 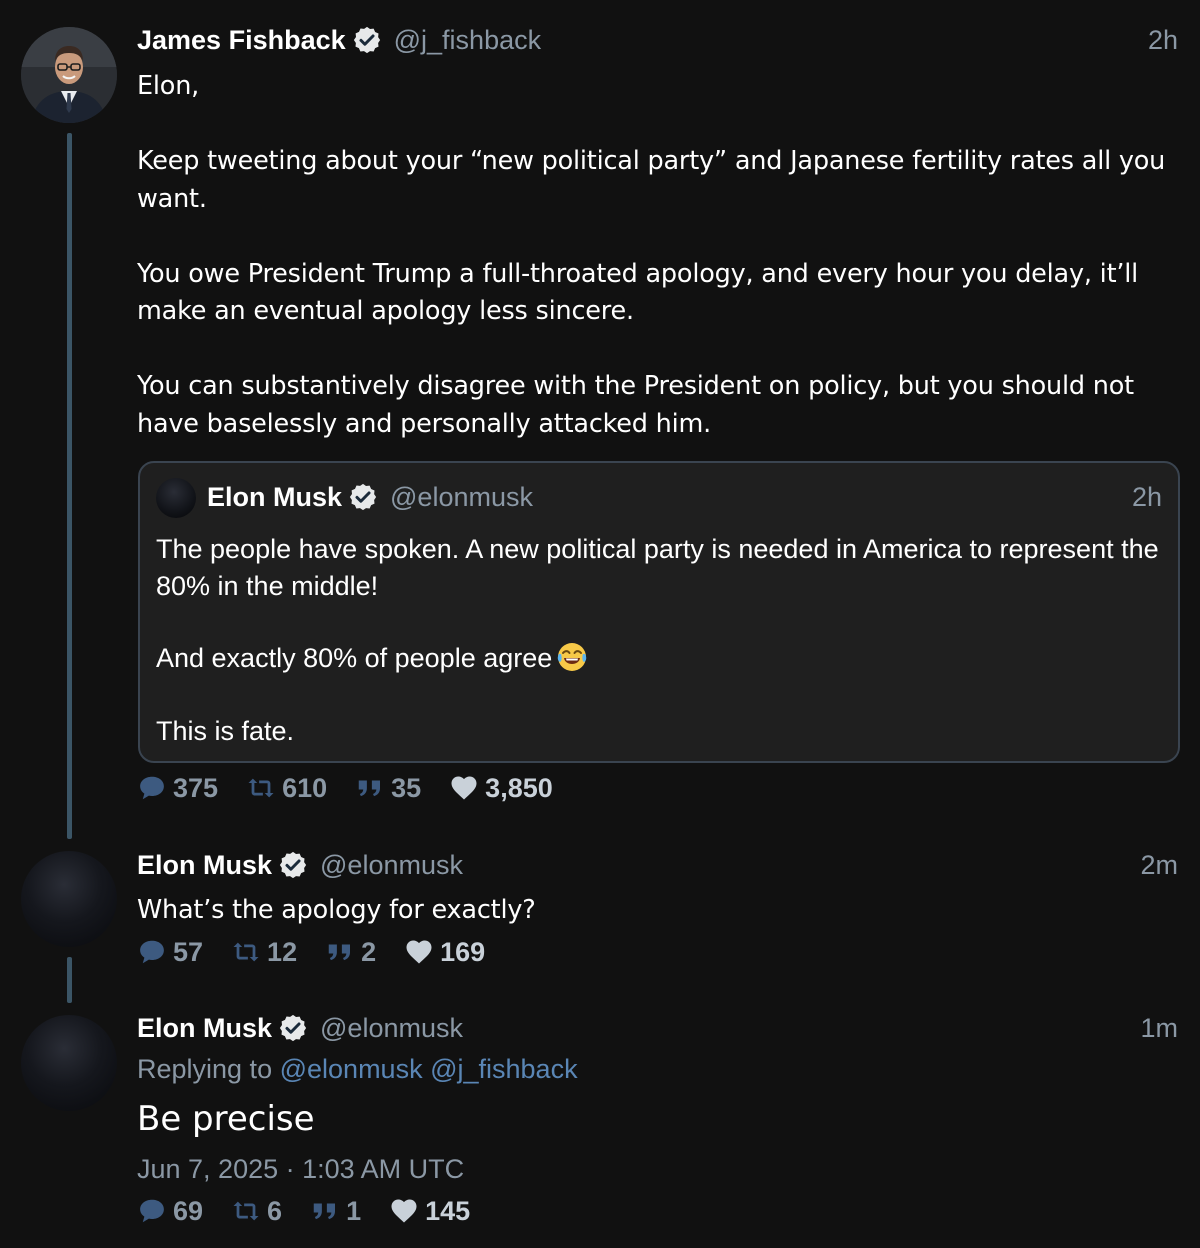 I want to click on reply-button: 375, so click(x=177, y=788).